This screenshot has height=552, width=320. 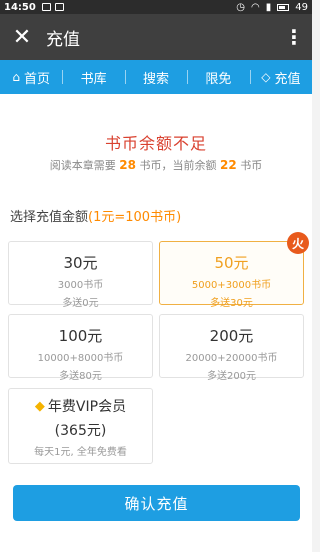 I want to click on needed-coins: 28, so click(x=127, y=165).